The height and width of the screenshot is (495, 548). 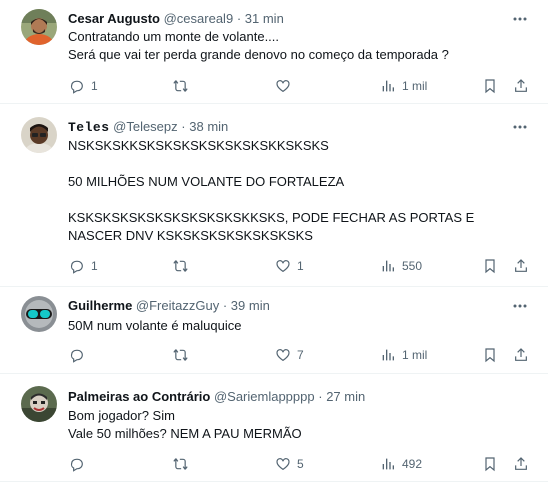 I want to click on views-button: 550, so click(x=401, y=266).